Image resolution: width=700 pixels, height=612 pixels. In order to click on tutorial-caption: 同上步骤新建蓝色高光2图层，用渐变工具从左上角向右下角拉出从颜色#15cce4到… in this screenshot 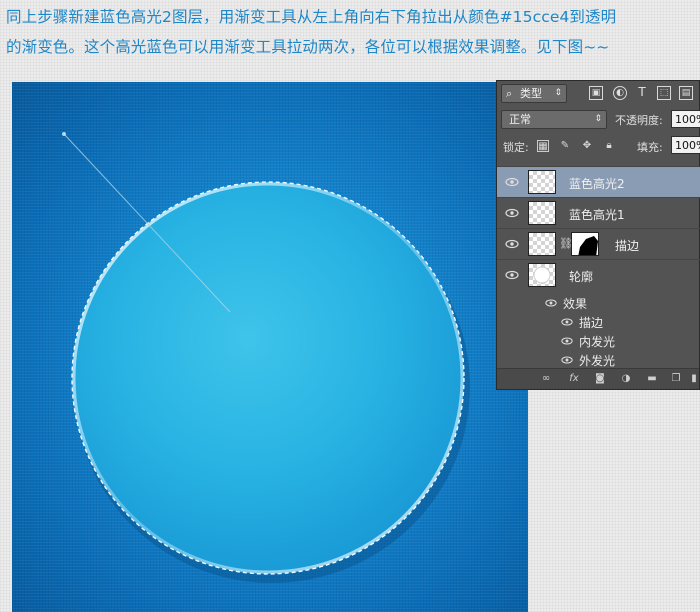, I will do `click(351, 32)`.